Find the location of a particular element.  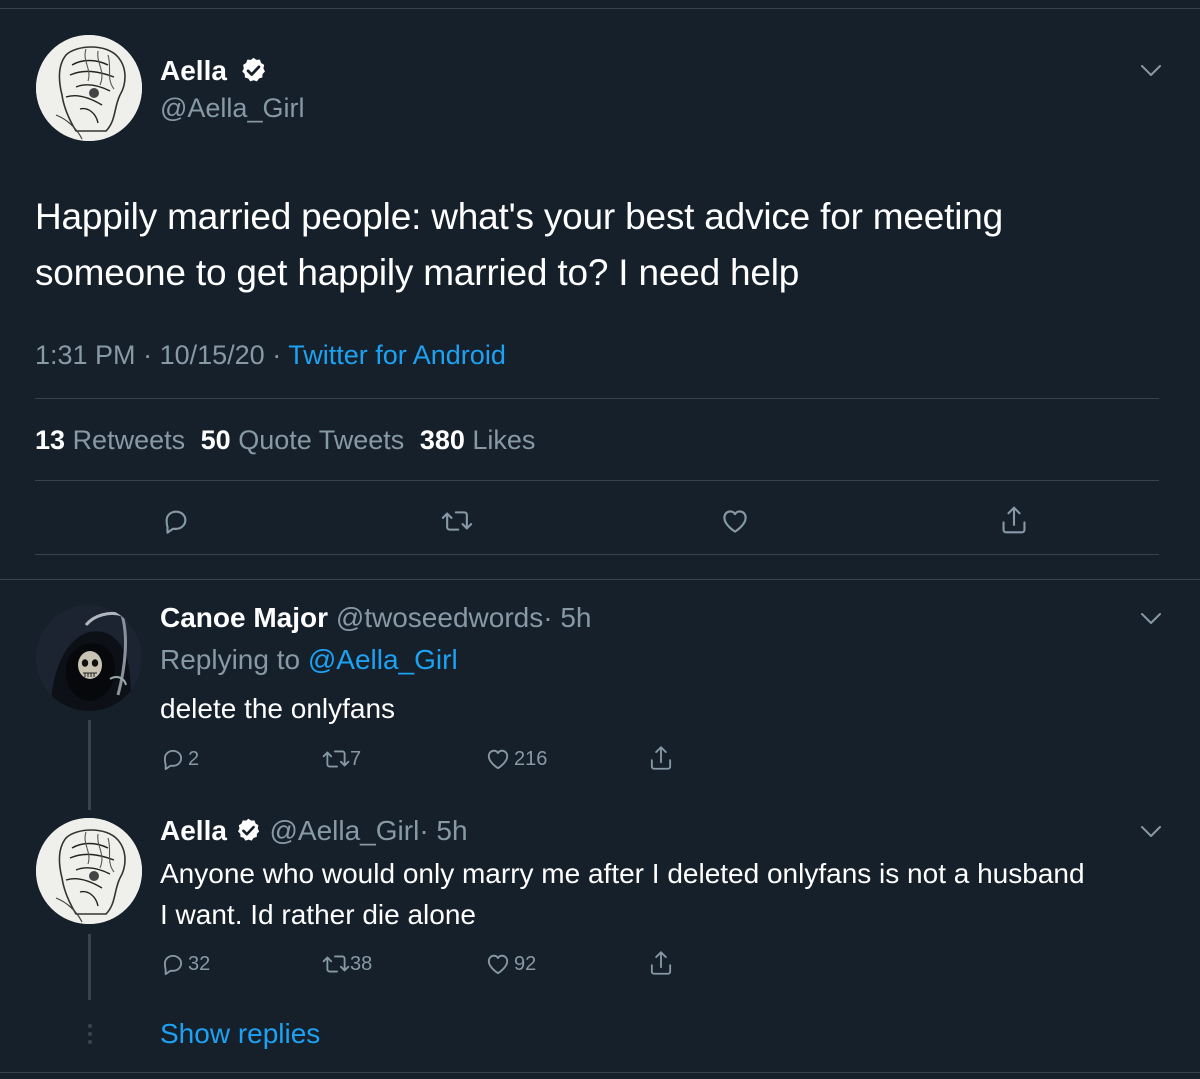

replying-to-label: Replying to is located at coordinates (230, 659).